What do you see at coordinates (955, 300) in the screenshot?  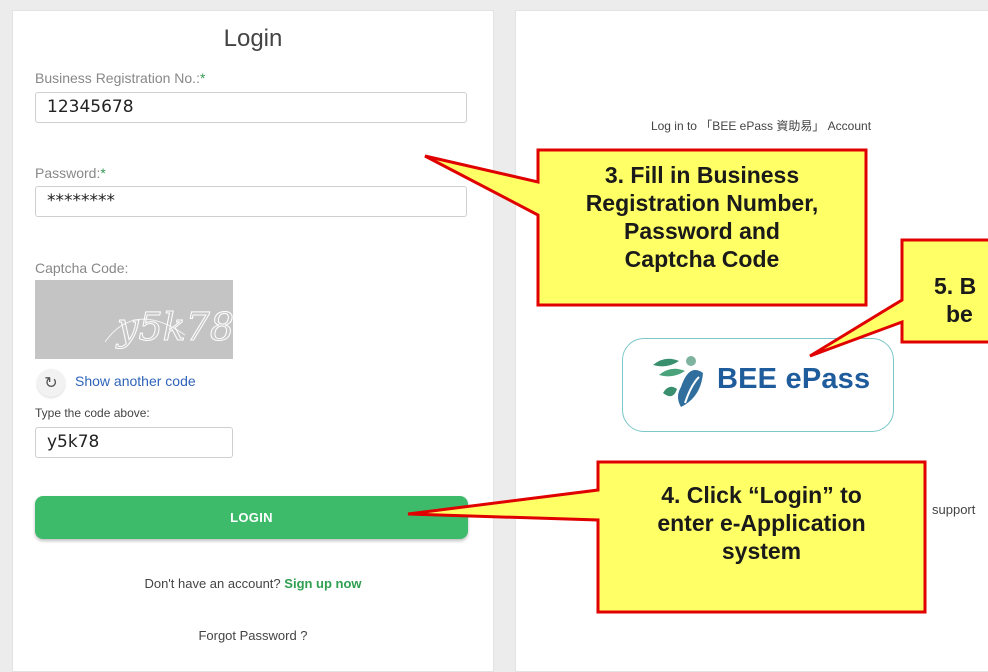 I see `callout-step5-text: 5. B be` at bounding box center [955, 300].